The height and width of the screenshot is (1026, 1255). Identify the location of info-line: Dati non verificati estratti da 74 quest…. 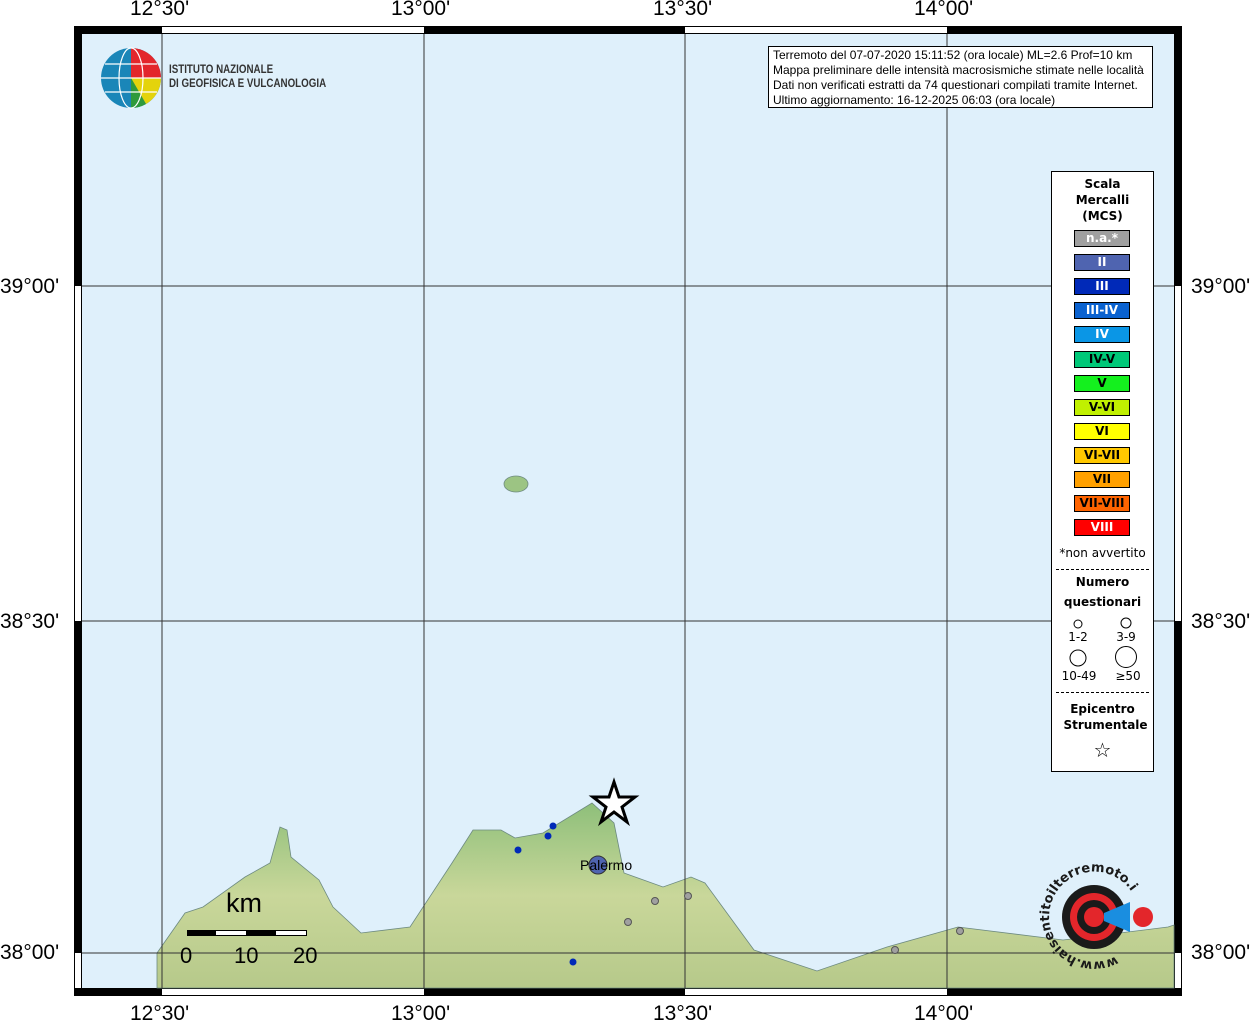
(955, 85).